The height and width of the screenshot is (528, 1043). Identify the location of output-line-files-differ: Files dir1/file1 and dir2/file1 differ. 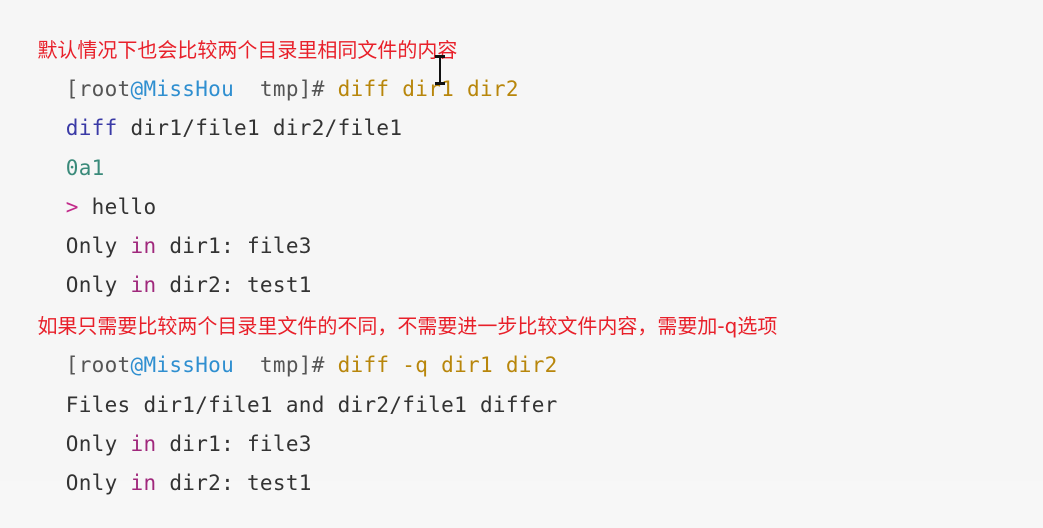
(286, 388).